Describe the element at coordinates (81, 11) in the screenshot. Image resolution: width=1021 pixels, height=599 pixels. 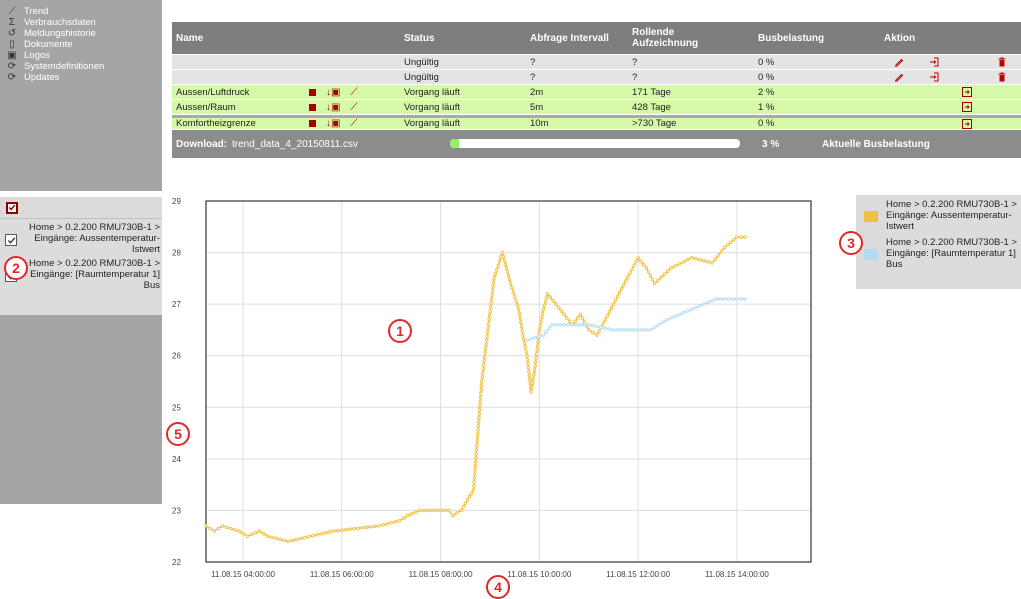
I see `nav-item-trend: ⟋ Trend` at that location.